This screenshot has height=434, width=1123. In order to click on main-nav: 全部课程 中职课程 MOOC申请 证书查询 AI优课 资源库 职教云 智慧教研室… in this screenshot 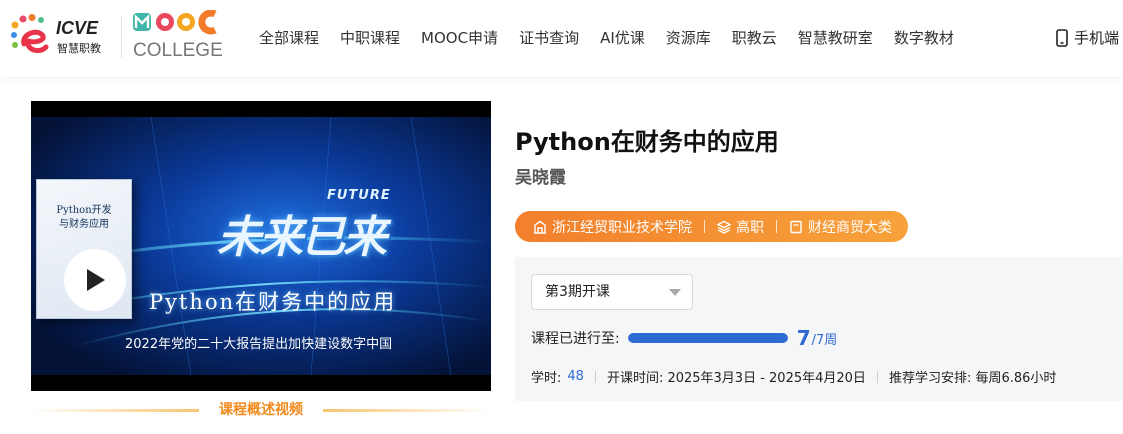, I will do `click(617, 38)`.